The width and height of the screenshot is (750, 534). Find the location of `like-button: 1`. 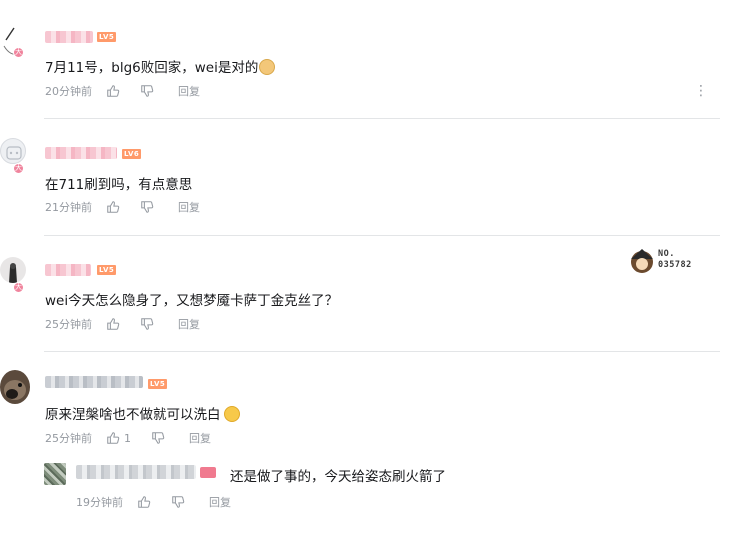

like-button: 1 is located at coordinates (118, 438).